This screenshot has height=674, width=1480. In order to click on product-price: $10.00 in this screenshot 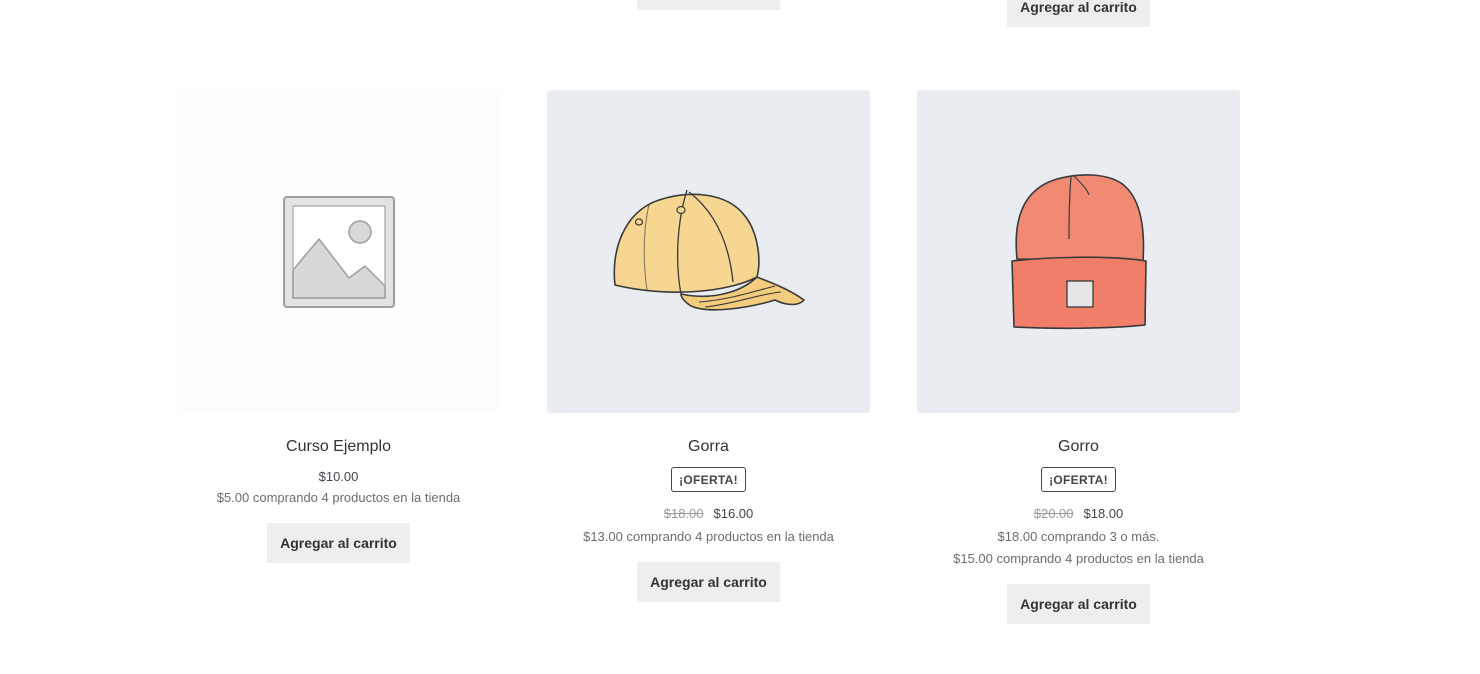, I will do `click(339, 477)`.